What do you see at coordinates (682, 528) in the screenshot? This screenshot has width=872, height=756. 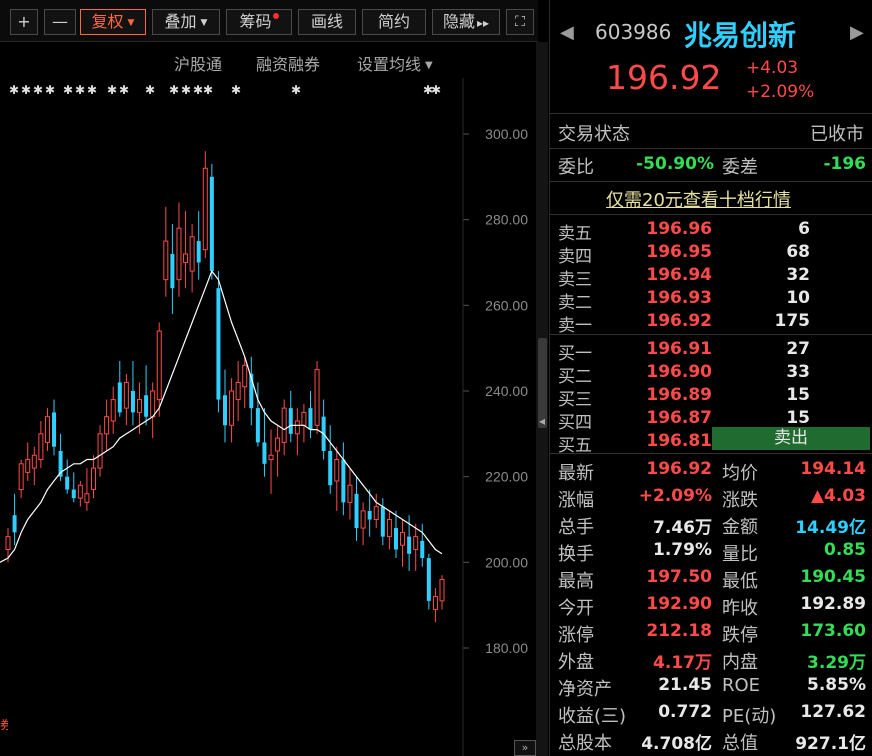 I see `stat-value: 7.46万` at bounding box center [682, 528].